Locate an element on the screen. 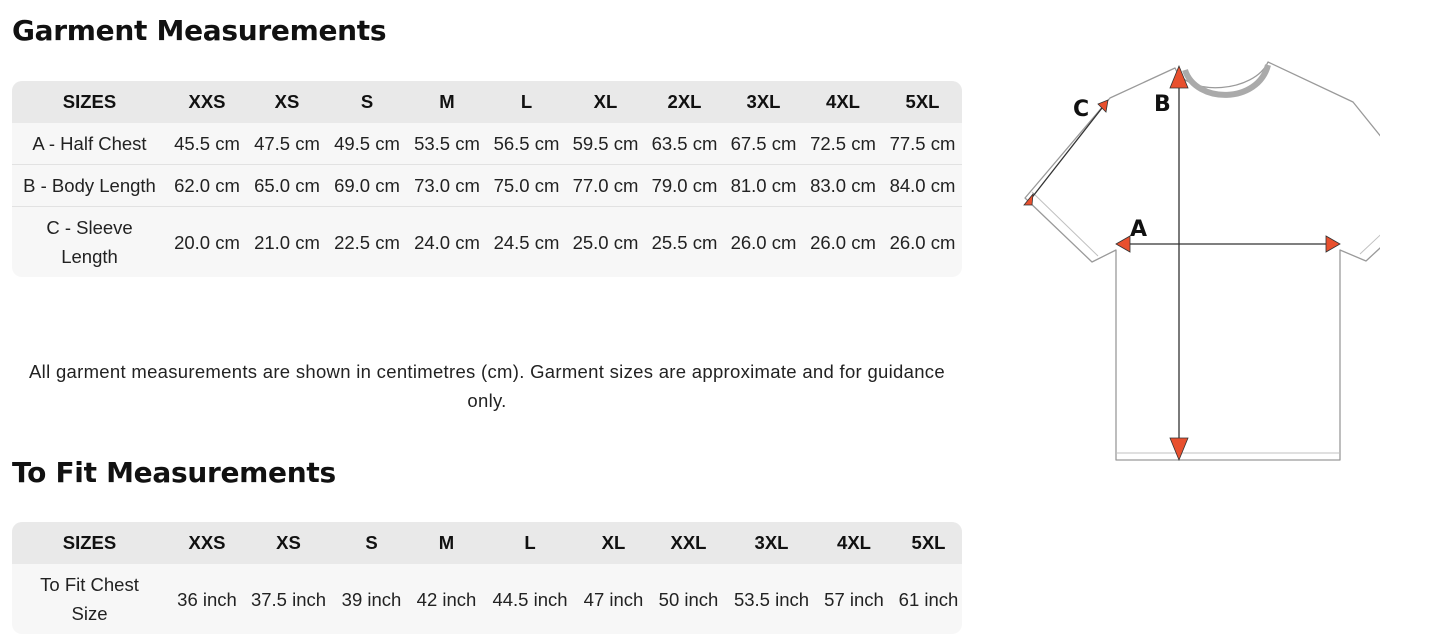  measurement-cell: 61 inch is located at coordinates (928, 599).